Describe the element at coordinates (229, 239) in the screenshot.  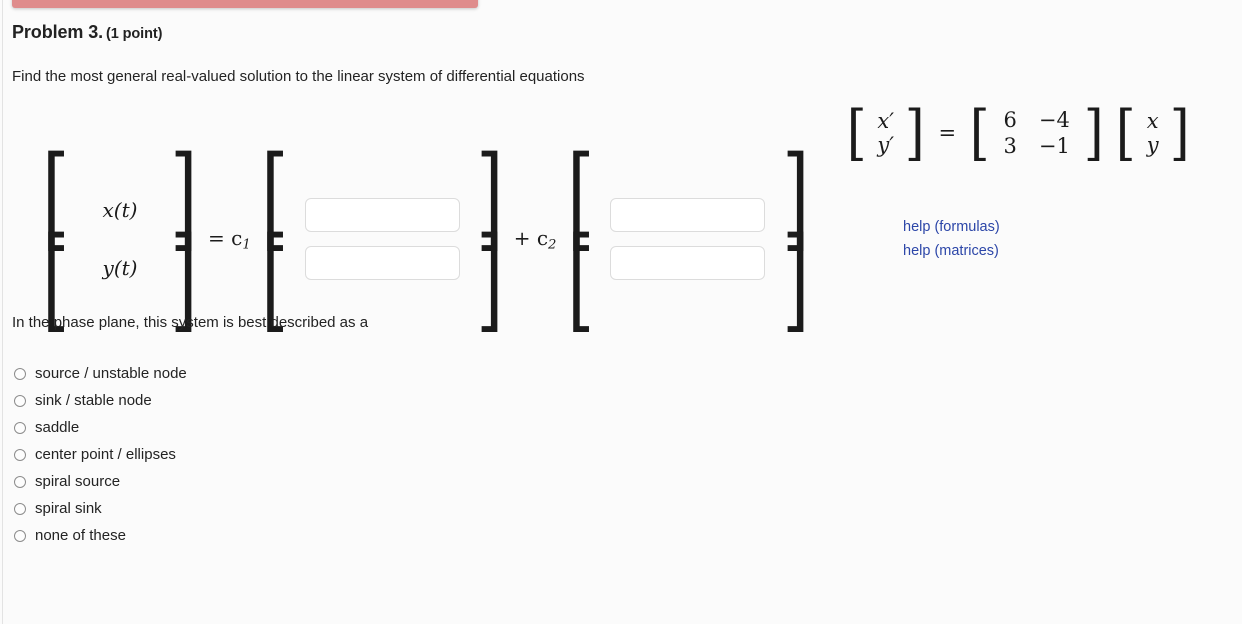
I see `equals-c1-operator: = c1` at that location.